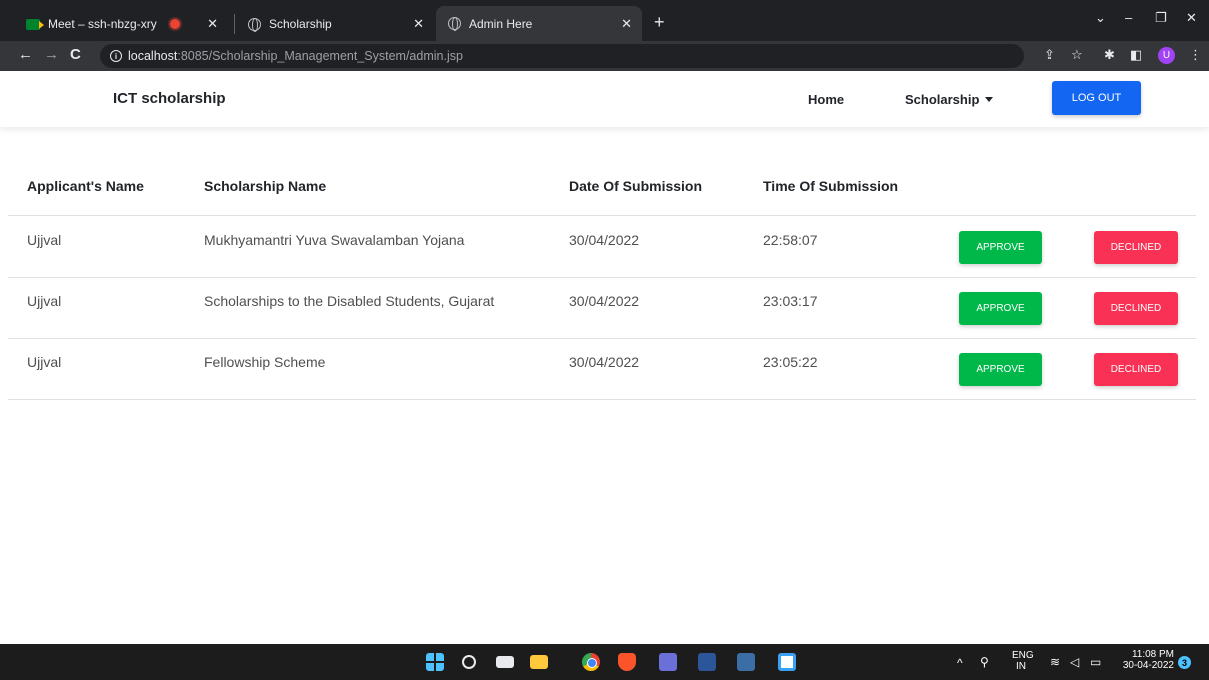 The height and width of the screenshot is (680, 1209). Describe the element at coordinates (1166, 55) in the screenshot. I see `profile-avatar: U` at that location.